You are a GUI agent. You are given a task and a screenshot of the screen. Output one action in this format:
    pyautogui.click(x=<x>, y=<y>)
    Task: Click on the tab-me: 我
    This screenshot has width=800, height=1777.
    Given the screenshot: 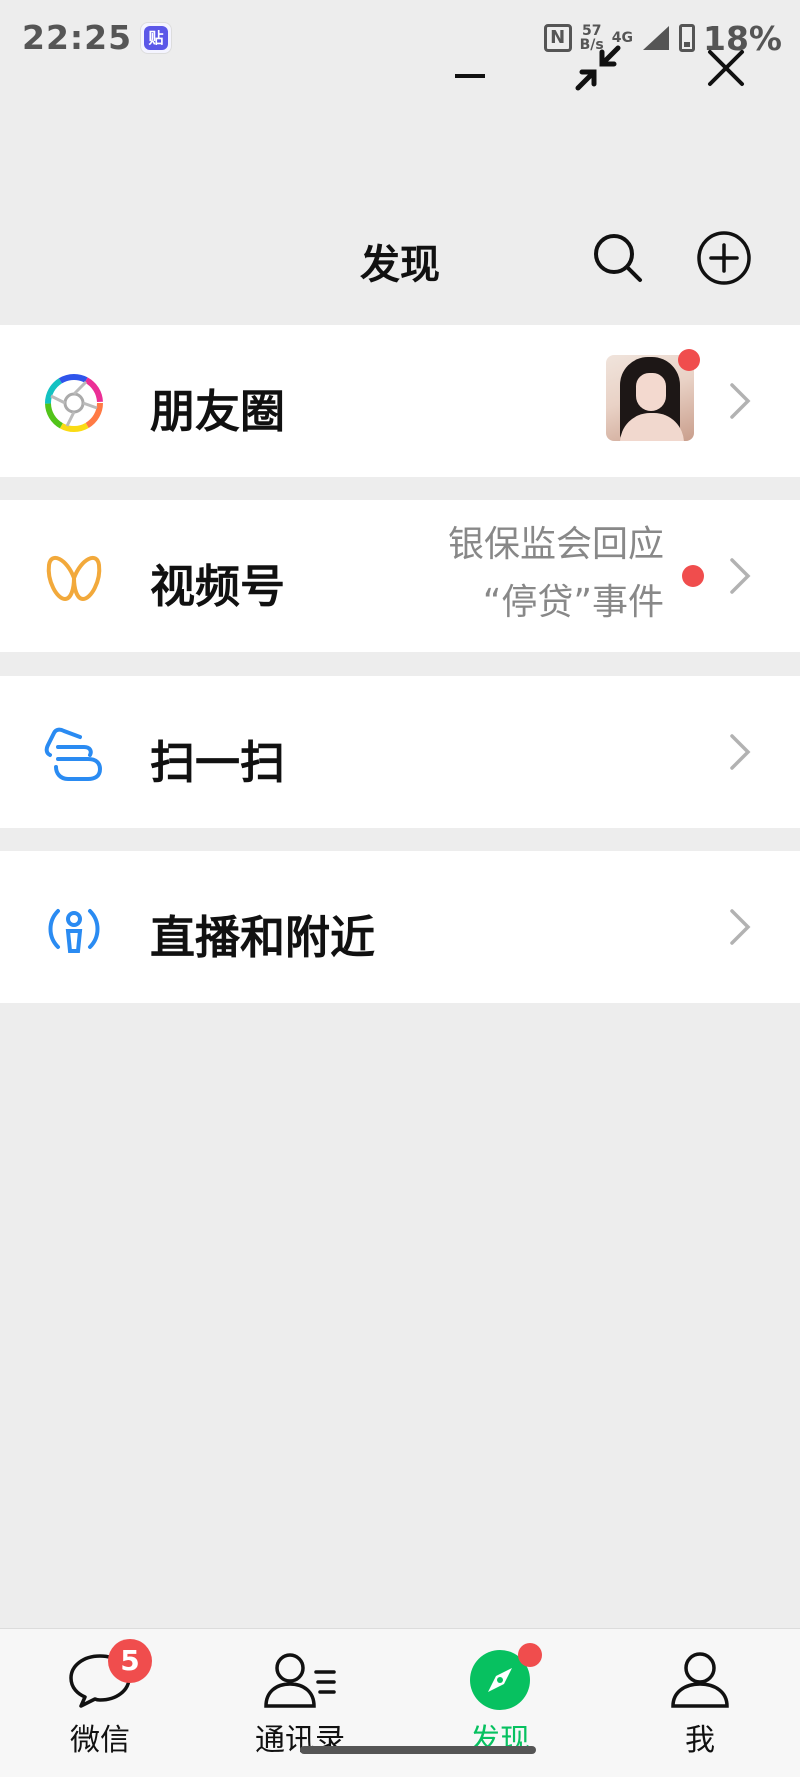 What is the action you would take?
    pyautogui.click(x=700, y=1707)
    